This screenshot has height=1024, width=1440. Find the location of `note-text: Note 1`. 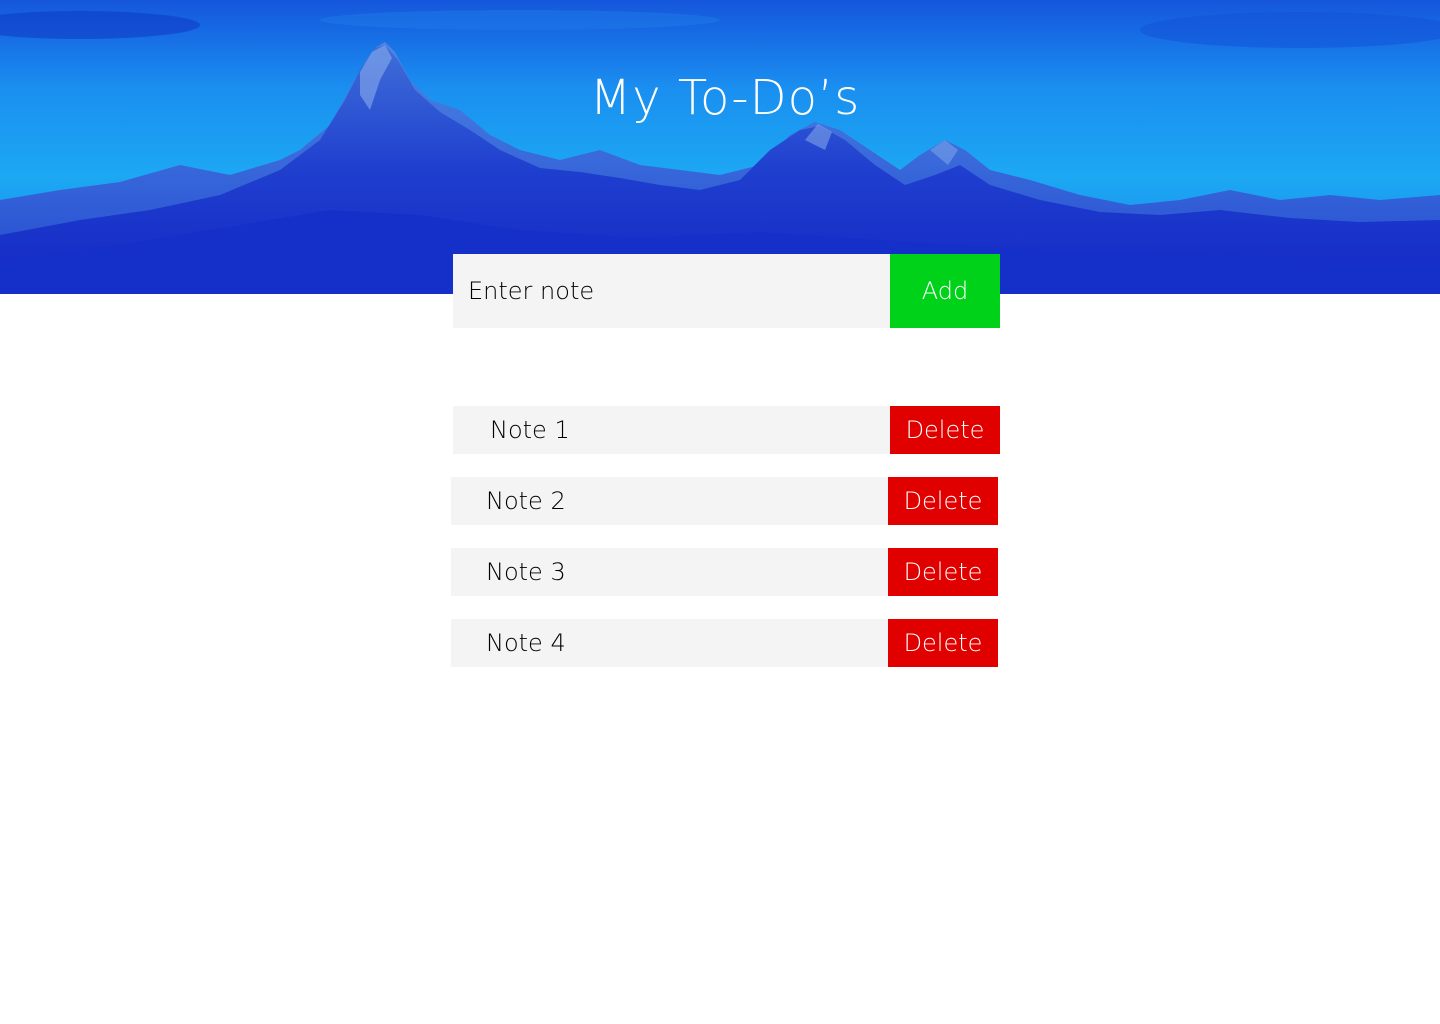

note-text: Note 1 is located at coordinates (671, 430).